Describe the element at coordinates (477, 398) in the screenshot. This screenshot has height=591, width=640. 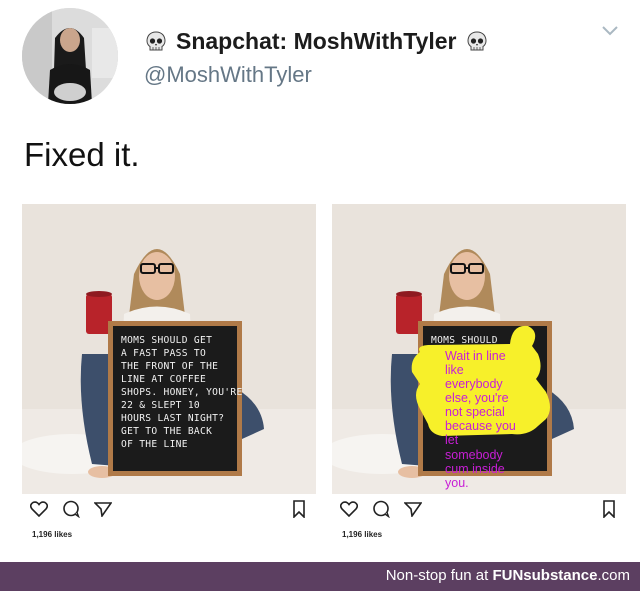
I see `overlay-text-line: else, you're` at that location.